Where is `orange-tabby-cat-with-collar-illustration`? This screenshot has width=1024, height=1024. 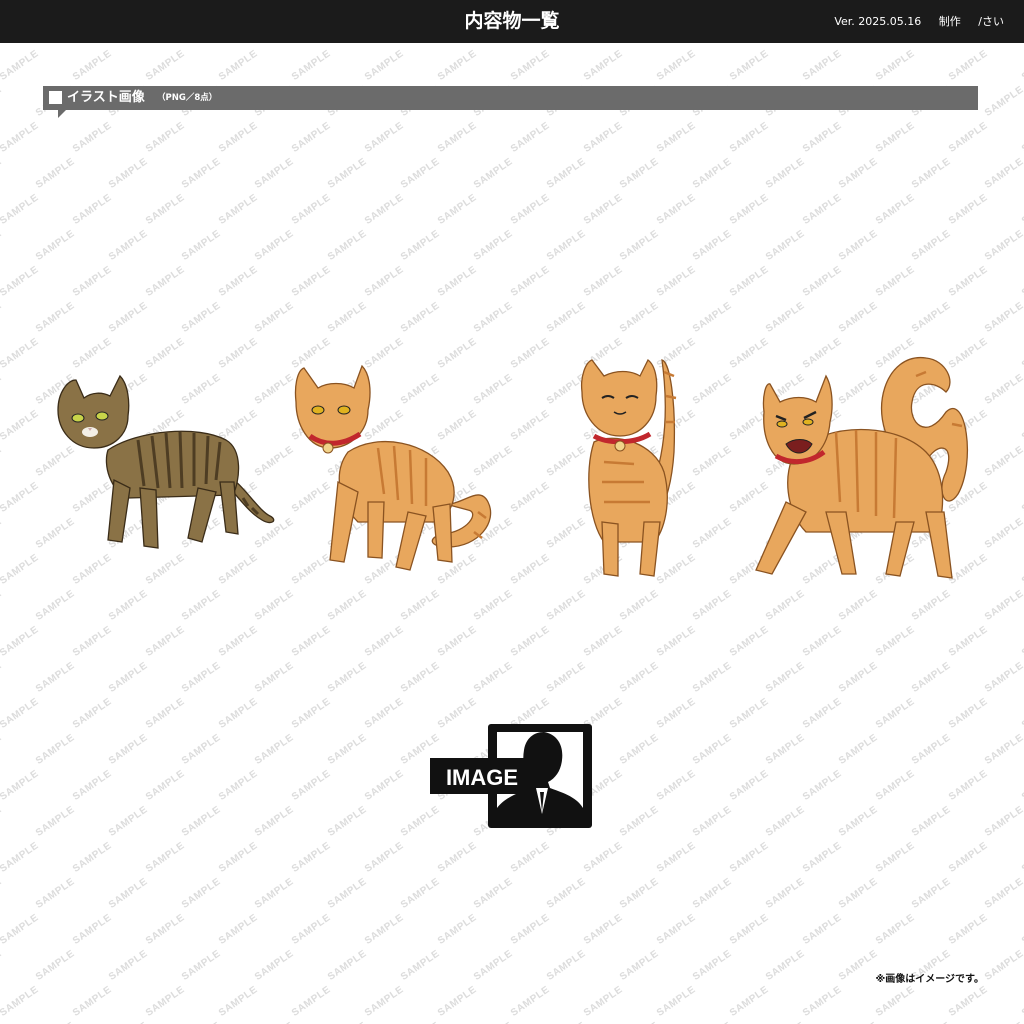 orange-tabby-cat-with-collar-illustration is located at coordinates (393, 467).